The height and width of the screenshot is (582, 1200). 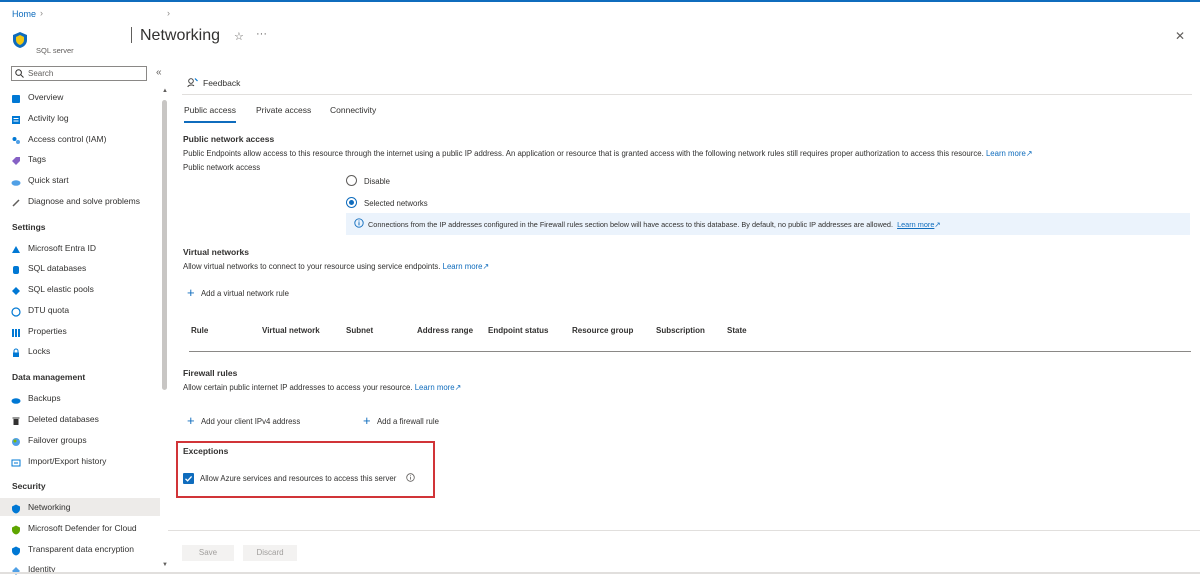 I want to click on scroll-up-icon: ▲, so click(x=165, y=91).